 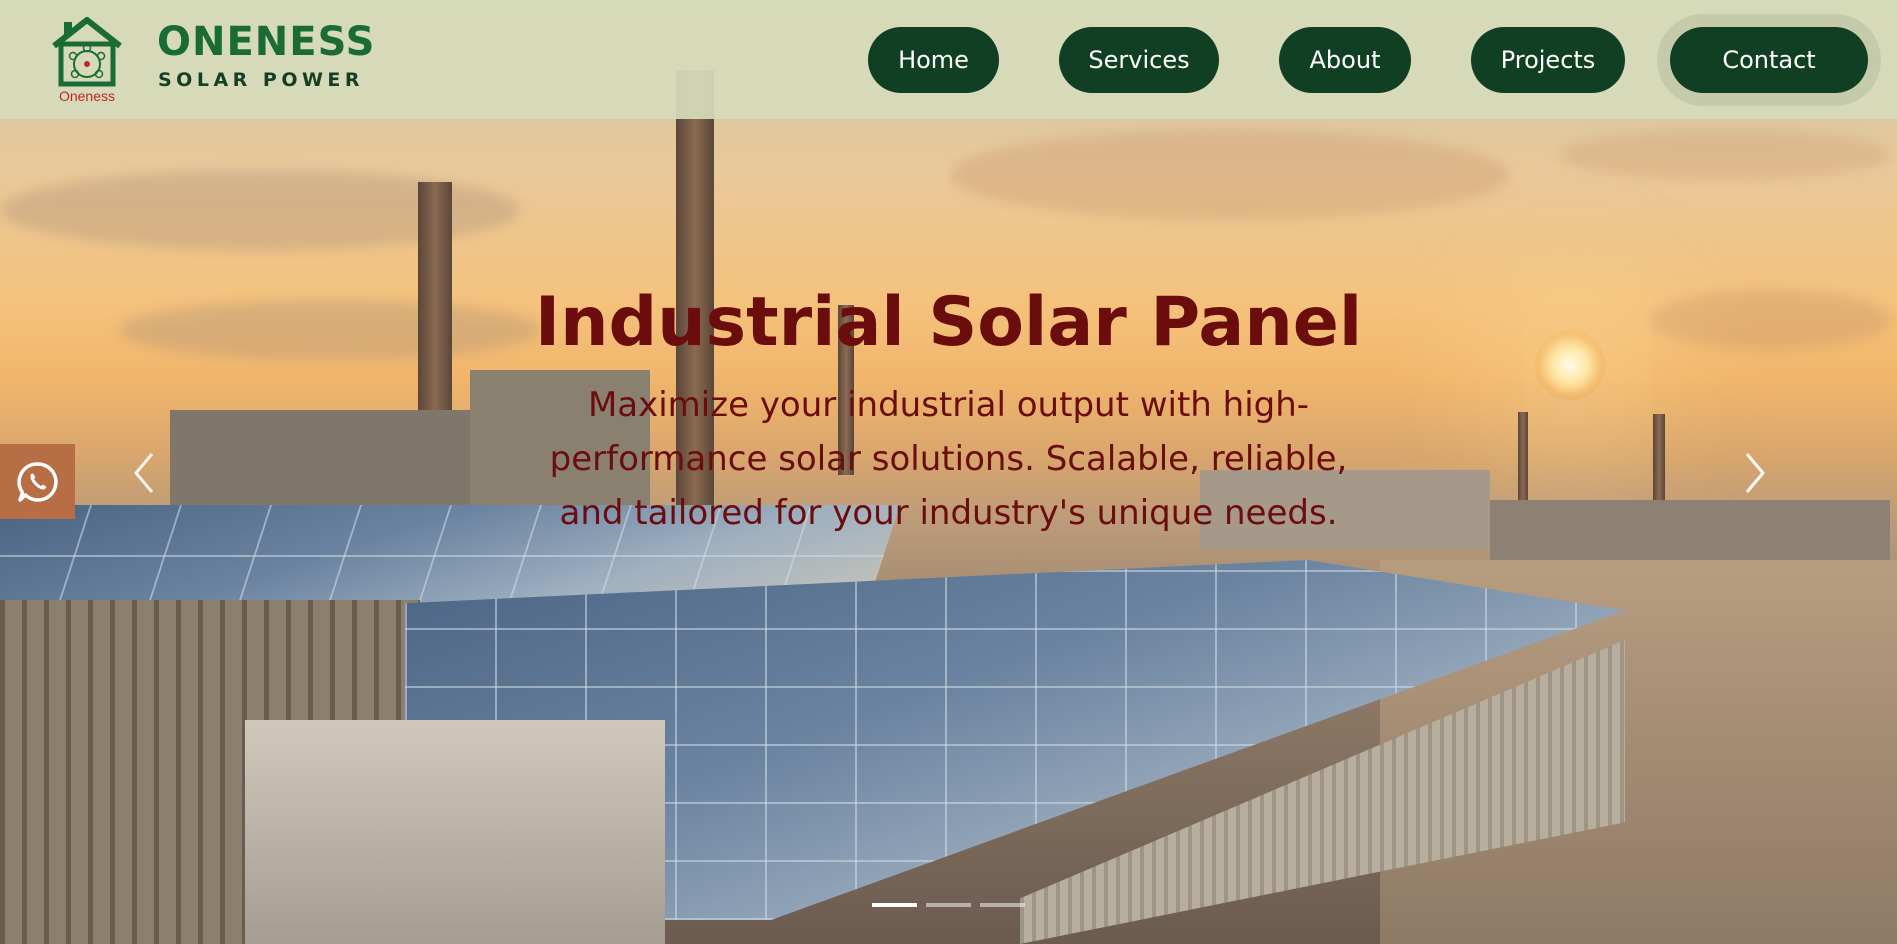 I want to click on chevron-left-icon, so click(x=144, y=473).